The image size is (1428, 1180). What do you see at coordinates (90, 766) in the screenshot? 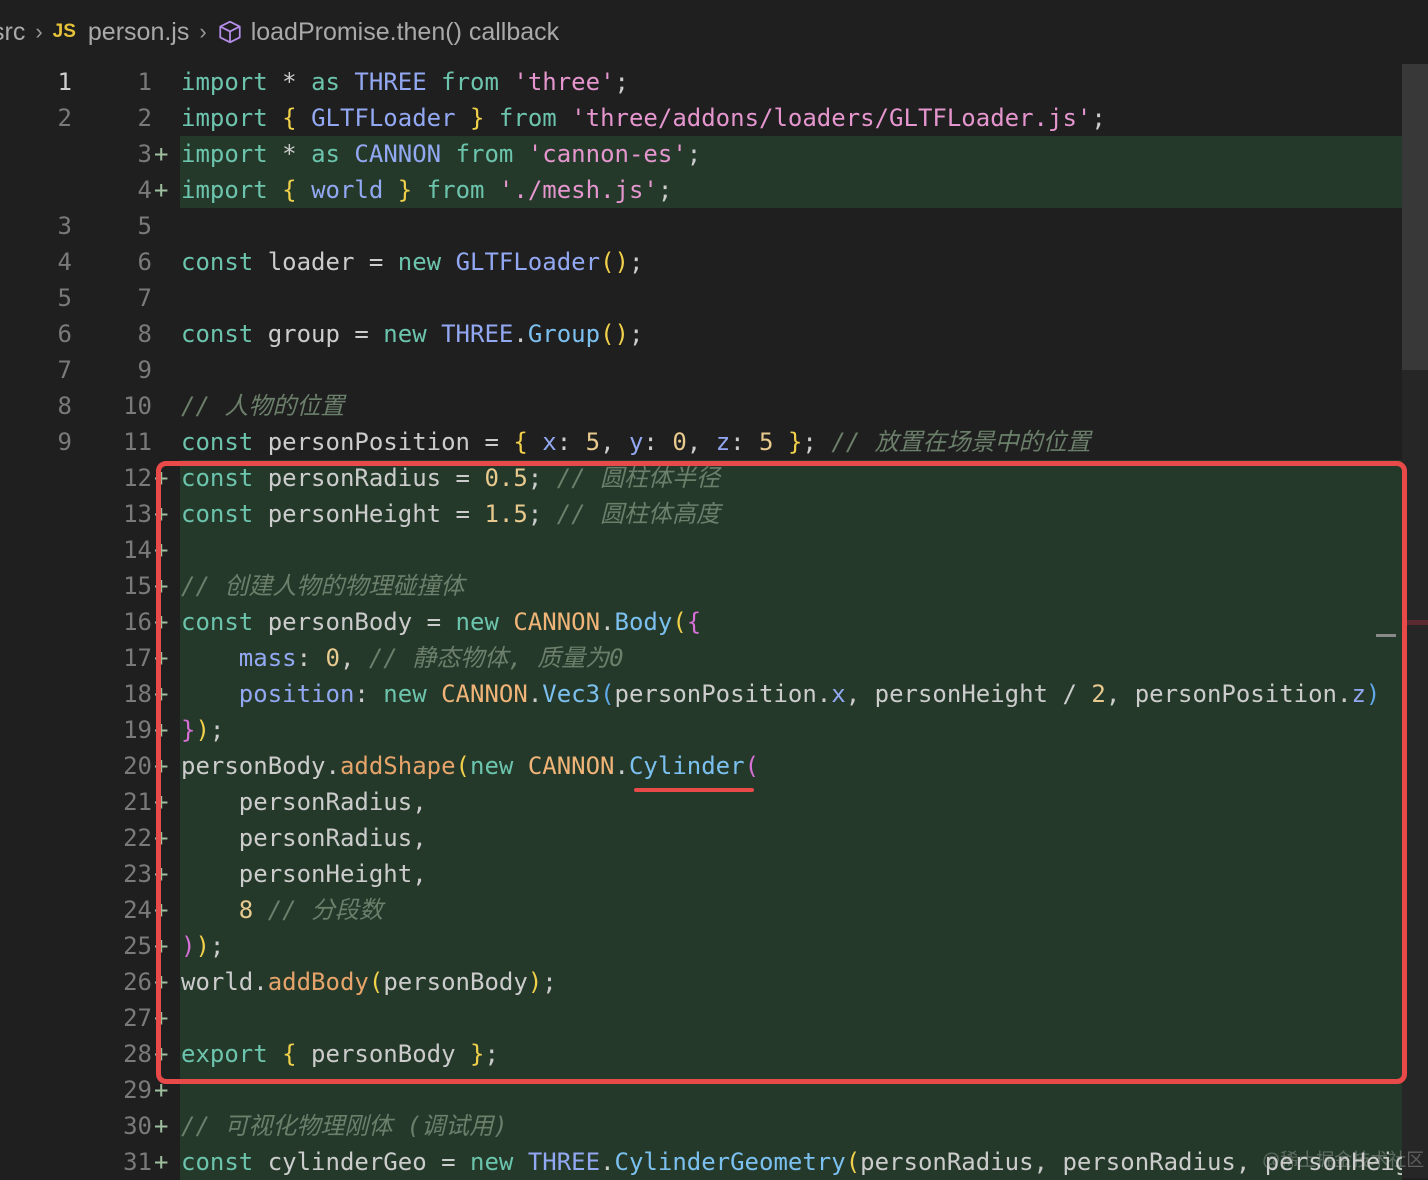
I see `line-gutter: 20 +` at bounding box center [90, 766].